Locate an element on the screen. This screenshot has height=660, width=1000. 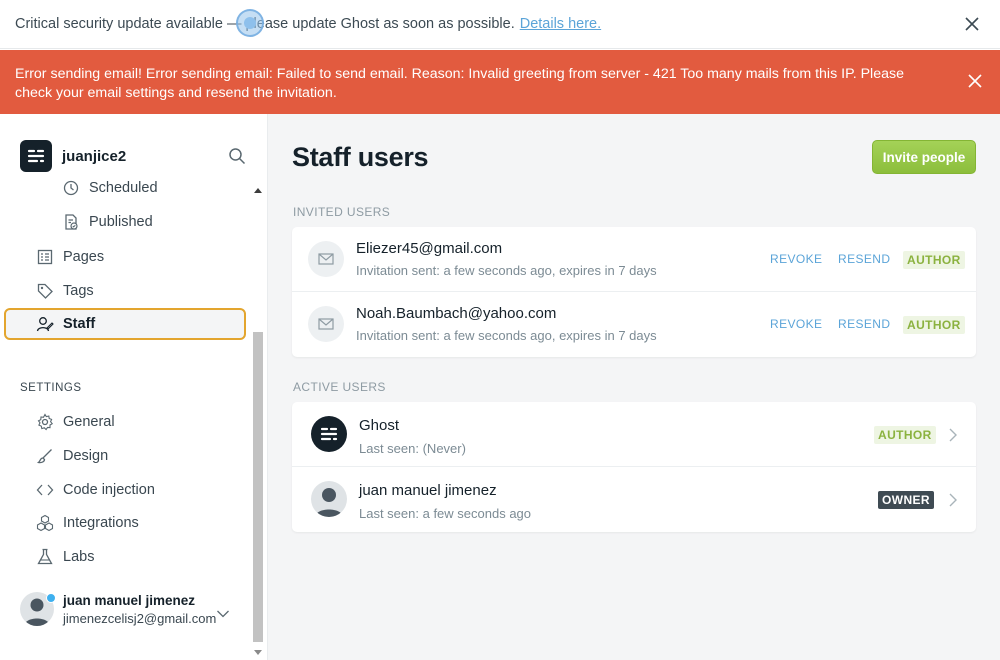
avatar is located at coordinates (329, 499).